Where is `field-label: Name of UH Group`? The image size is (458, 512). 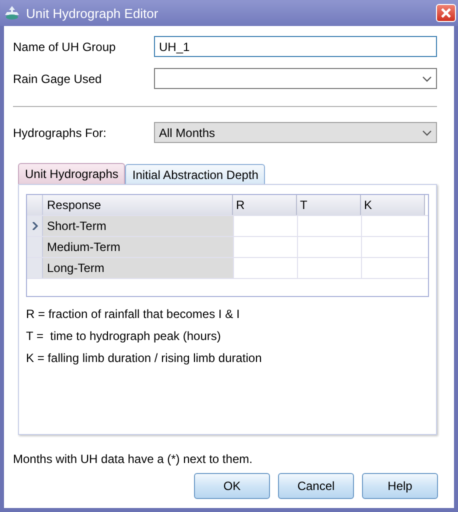
field-label: Name of UH Group is located at coordinates (65, 47).